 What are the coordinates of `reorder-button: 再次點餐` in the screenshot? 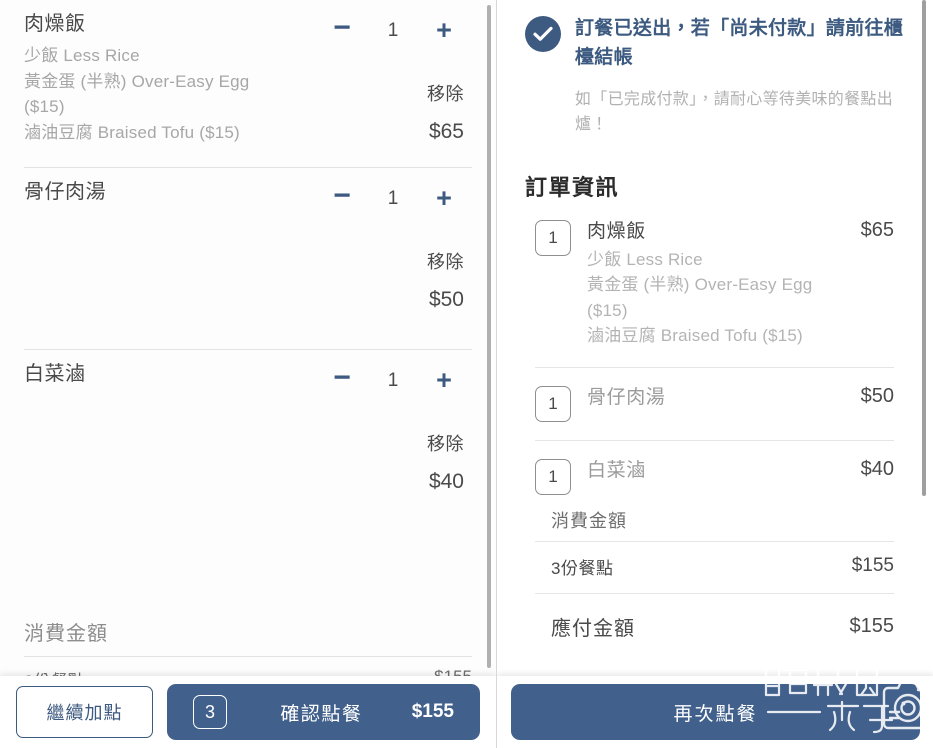 It's located at (715, 712).